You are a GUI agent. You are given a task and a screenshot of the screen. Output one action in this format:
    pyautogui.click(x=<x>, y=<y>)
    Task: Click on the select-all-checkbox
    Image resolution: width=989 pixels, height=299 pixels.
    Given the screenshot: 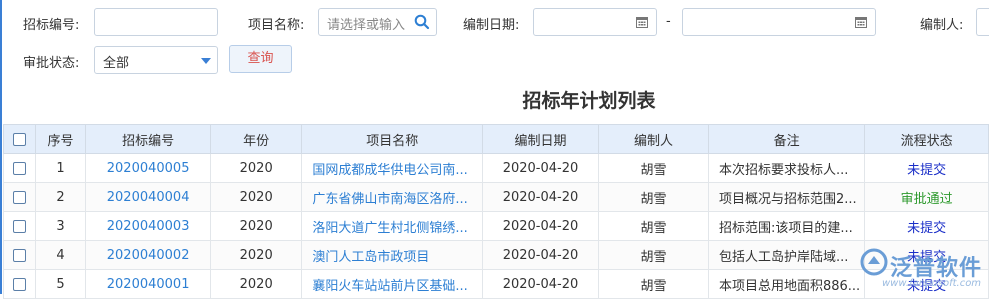 What is the action you would take?
    pyautogui.click(x=19, y=139)
    